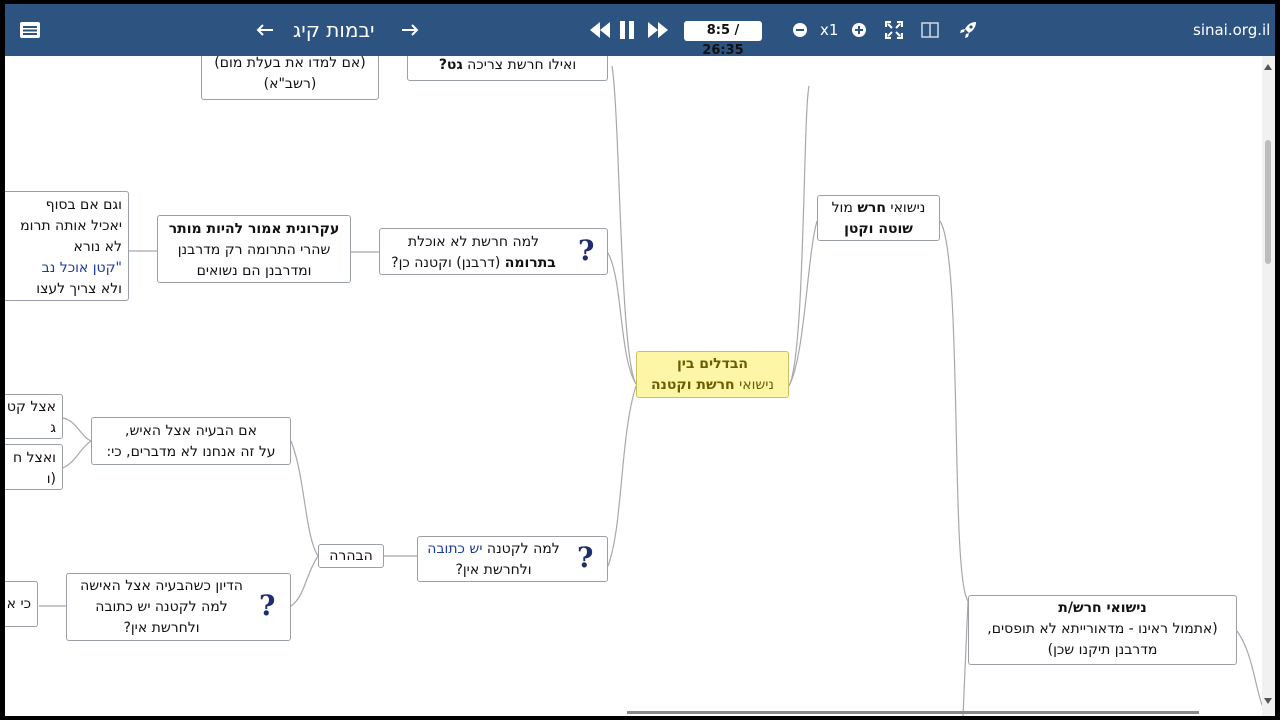  What do you see at coordinates (34, 416) in the screenshot?
I see `node-small1: אצל קט ג` at bounding box center [34, 416].